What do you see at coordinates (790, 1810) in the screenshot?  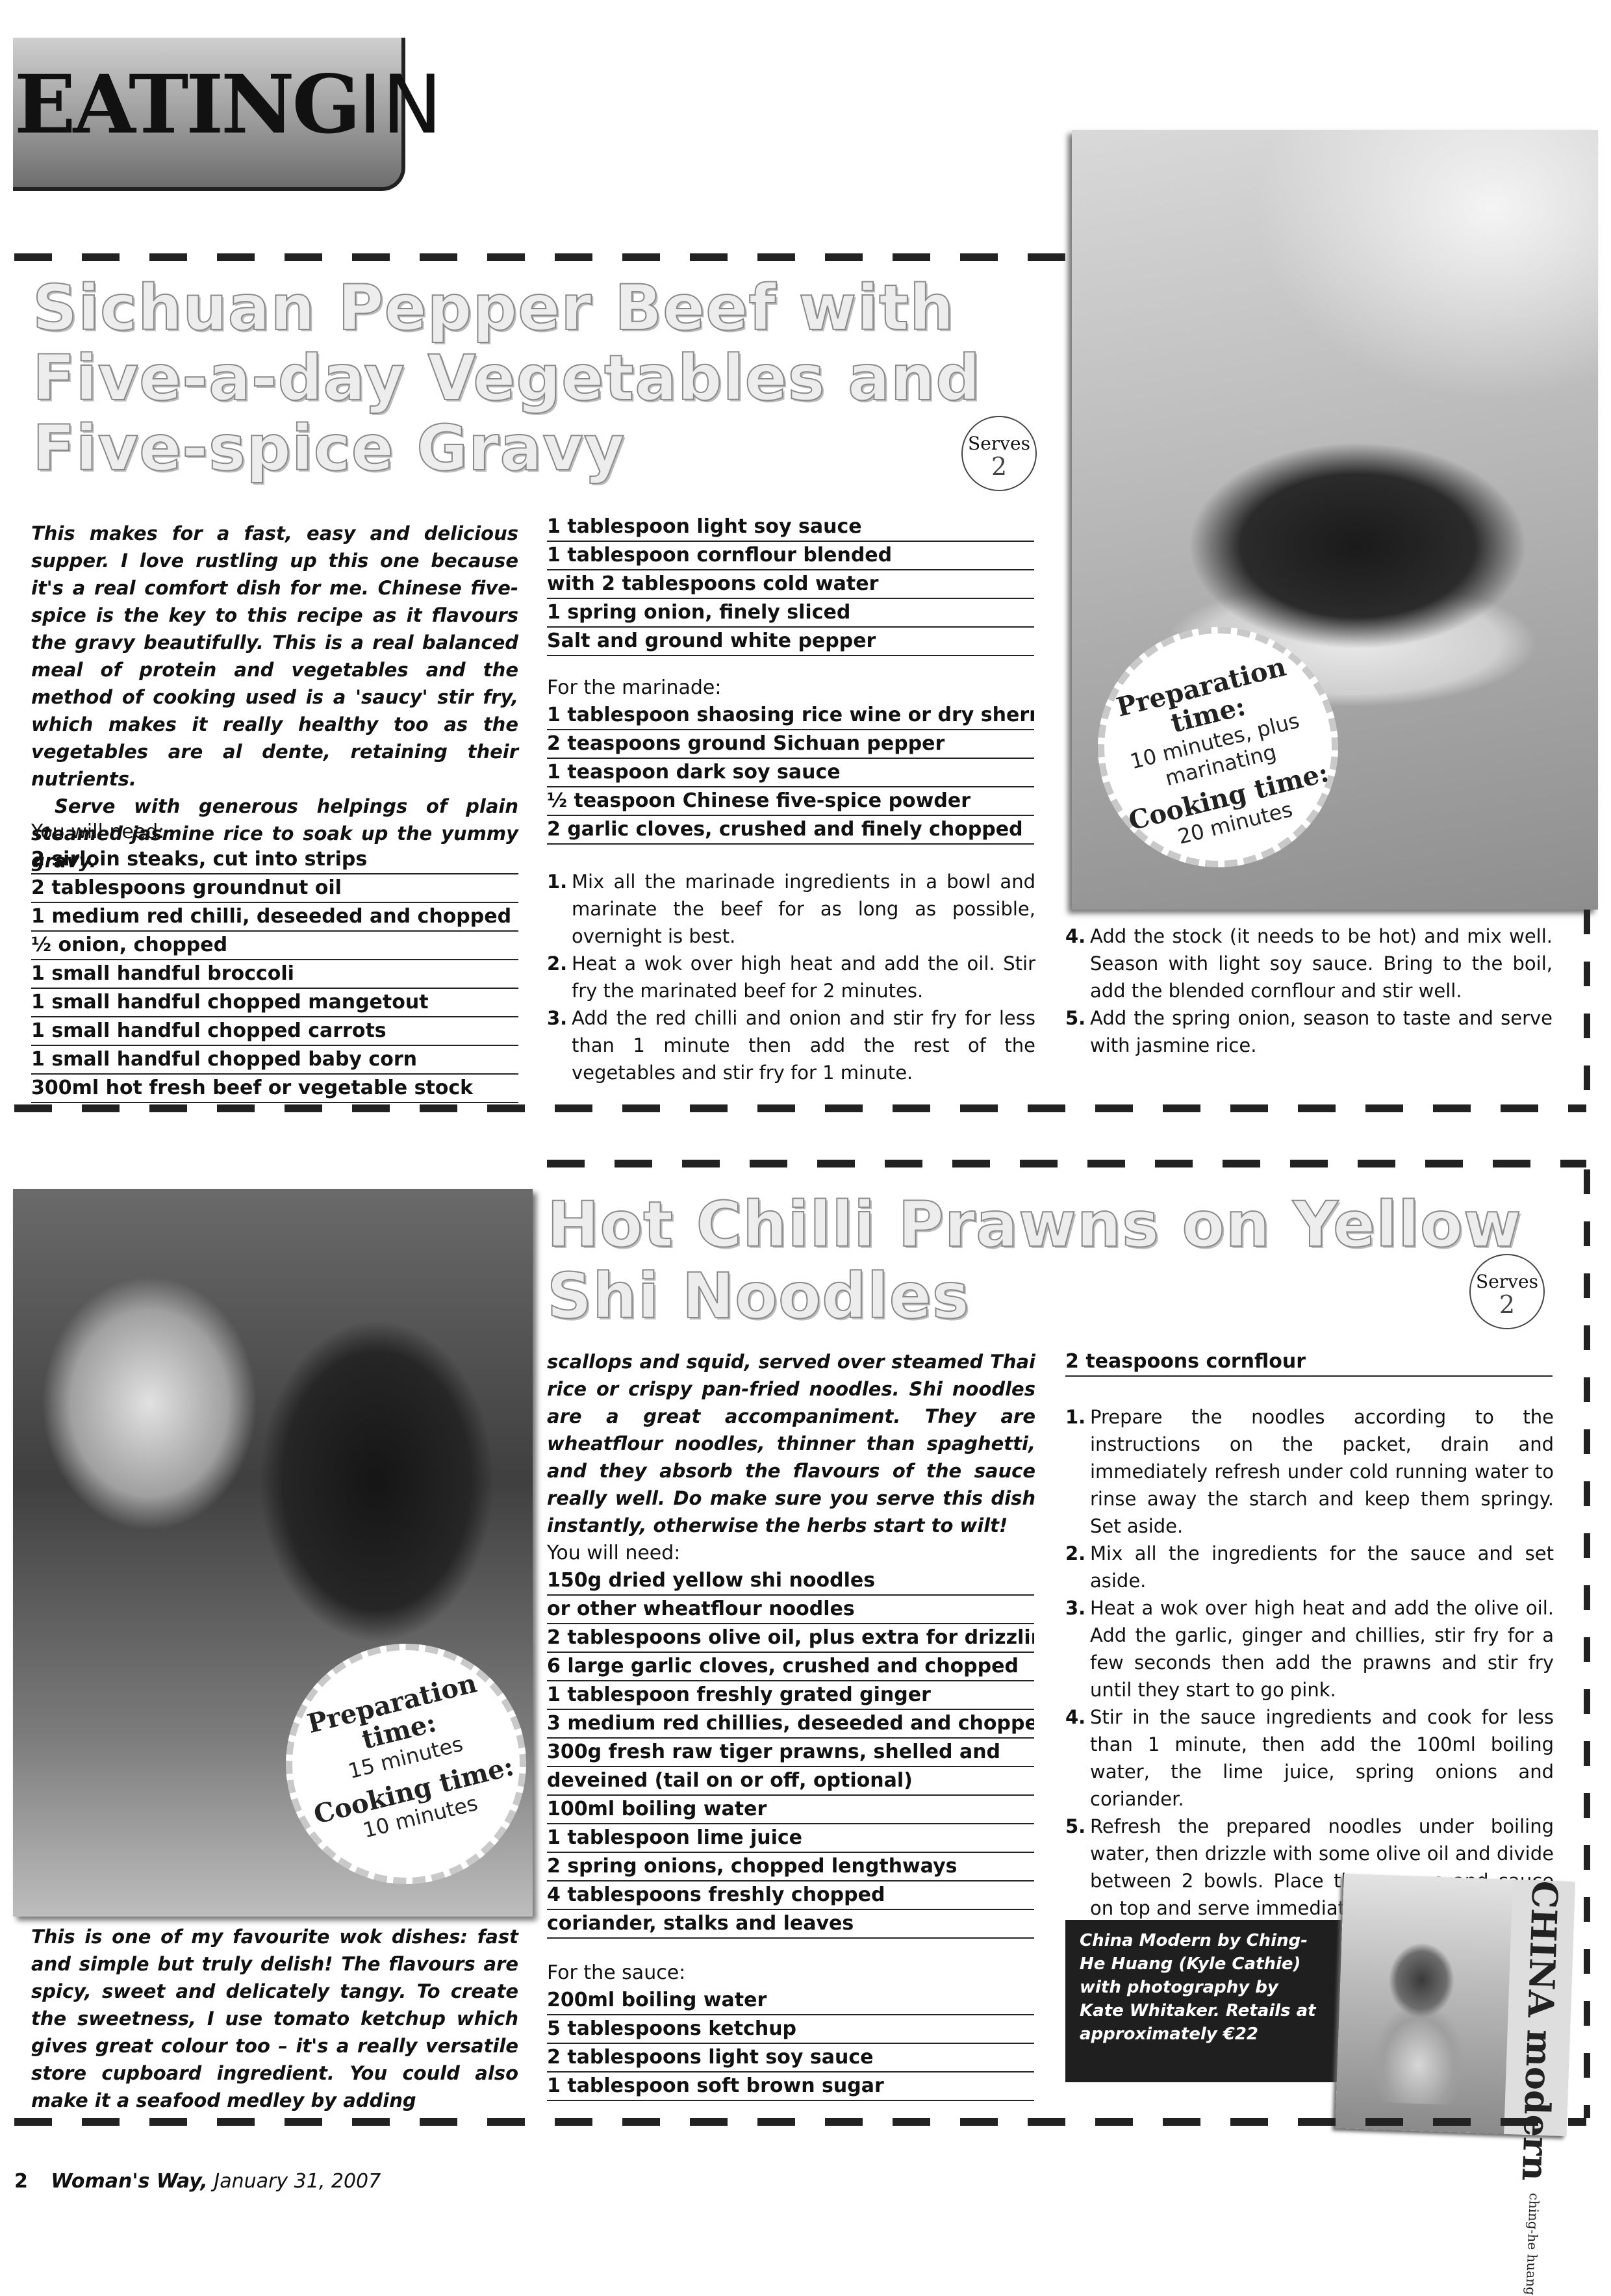 I see `ingredient-item: 100ml boiling water` at bounding box center [790, 1810].